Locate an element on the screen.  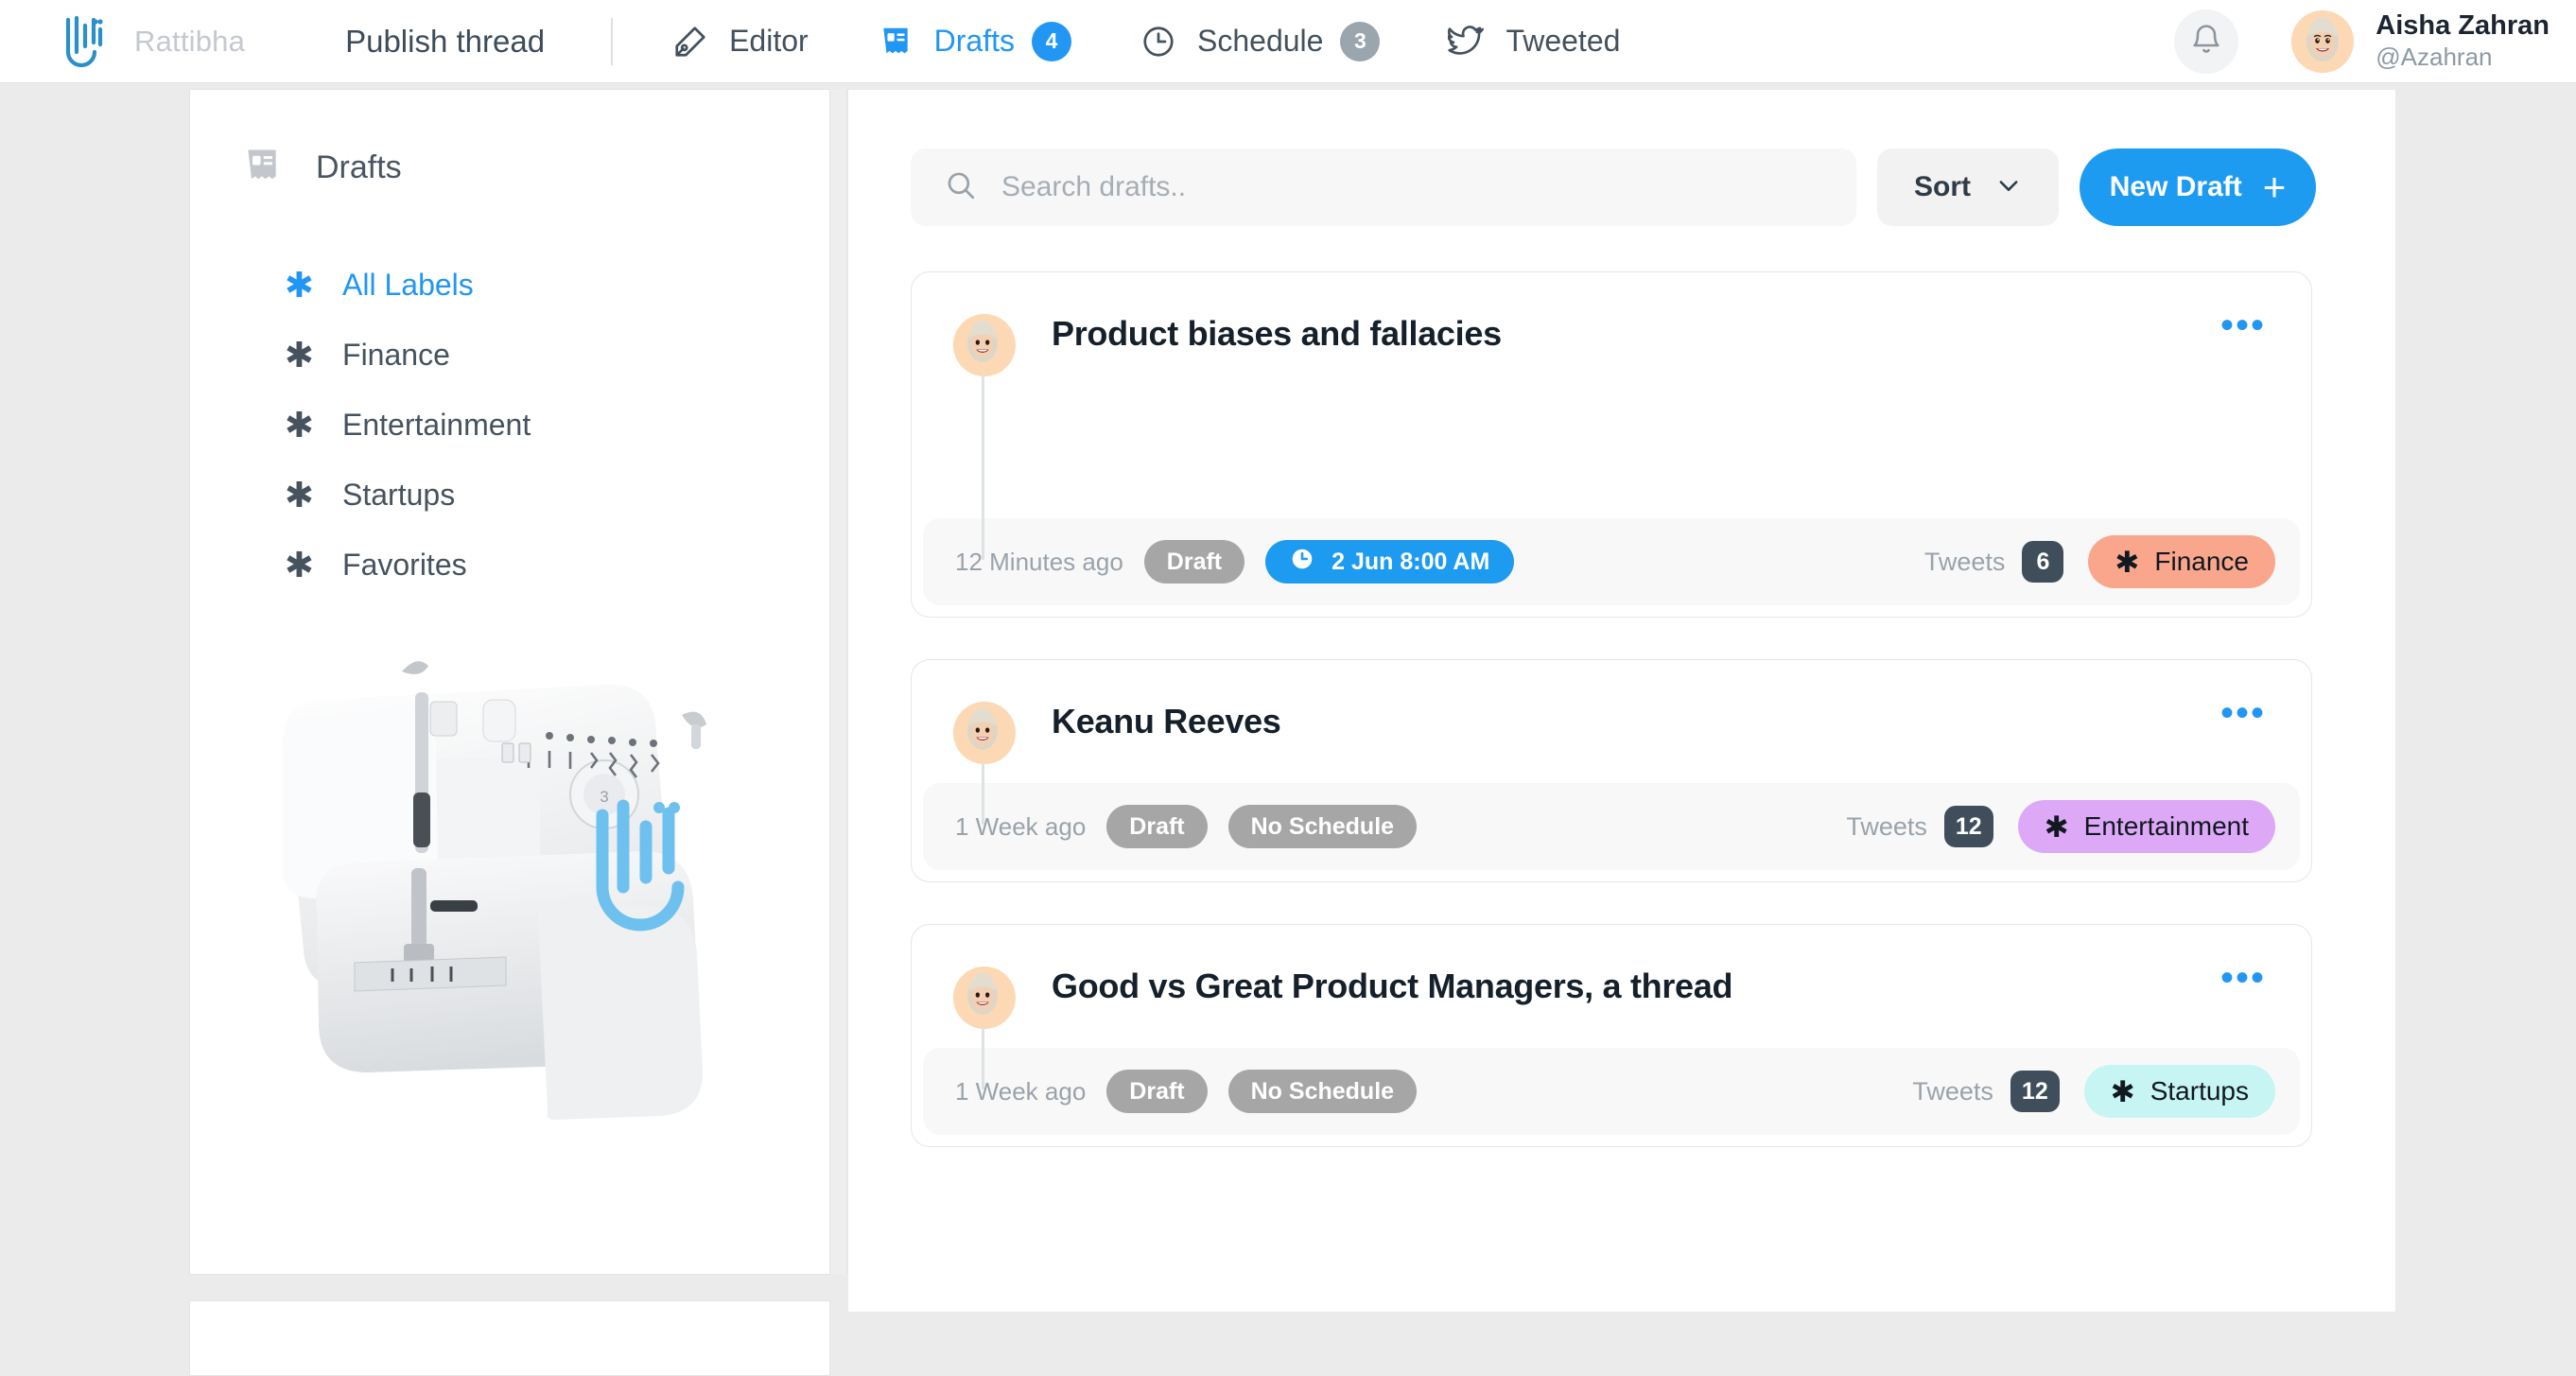
brand: Rattibha is located at coordinates (152, 41).